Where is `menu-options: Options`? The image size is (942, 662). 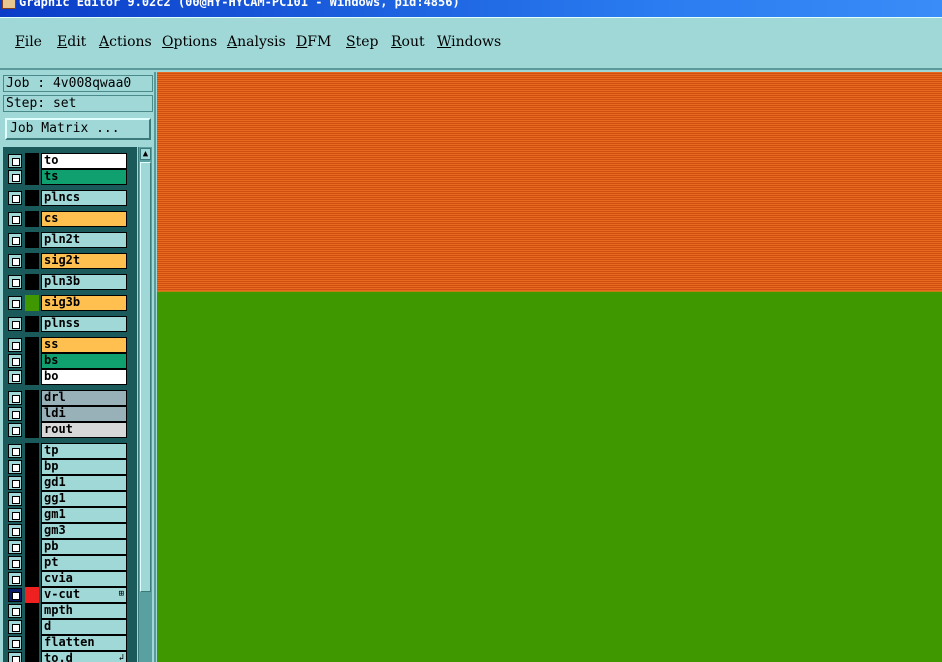 menu-options: Options is located at coordinates (189, 42).